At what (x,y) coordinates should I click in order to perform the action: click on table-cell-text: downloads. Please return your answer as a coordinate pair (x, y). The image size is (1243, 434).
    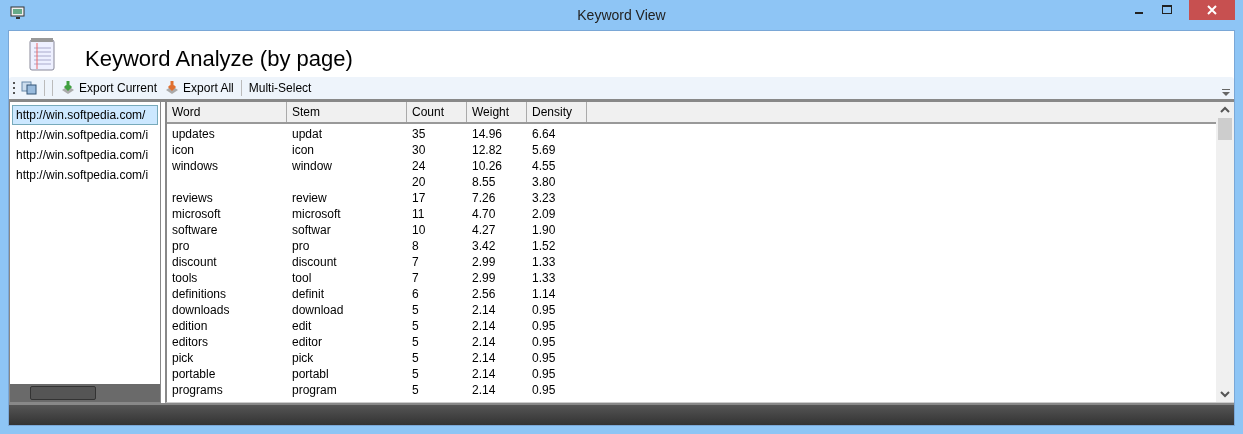
    Looking at the image, I should click on (201, 310).